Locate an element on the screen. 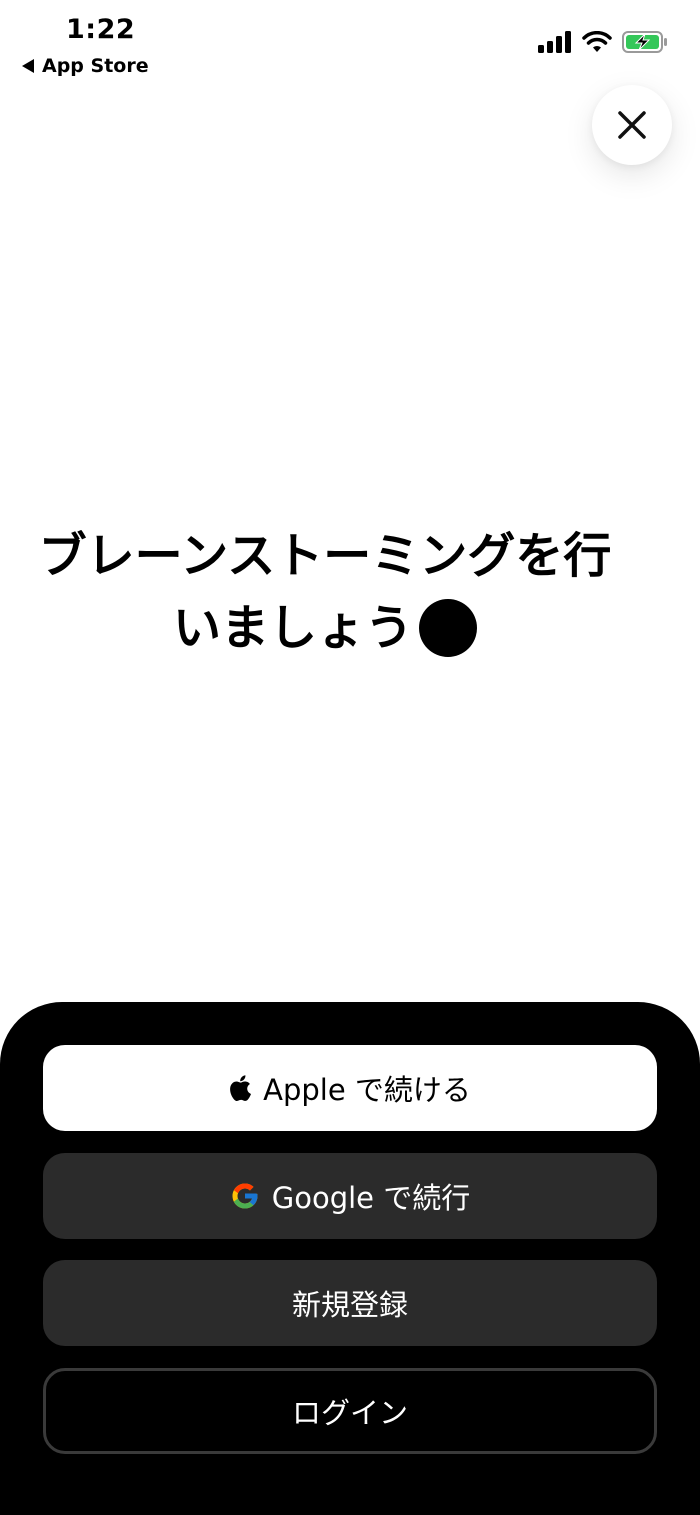 Image resolution: width=700 pixels, height=1515 pixels. headline-line-2: いましょう is located at coordinates (292, 628).